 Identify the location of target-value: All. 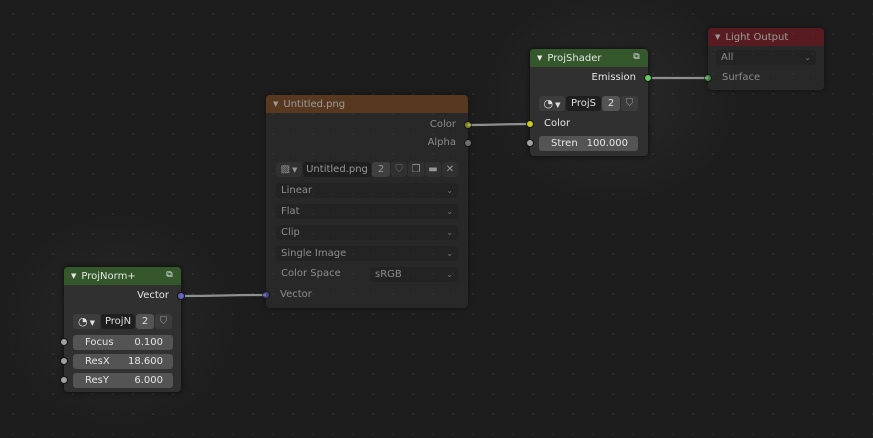
(727, 57).